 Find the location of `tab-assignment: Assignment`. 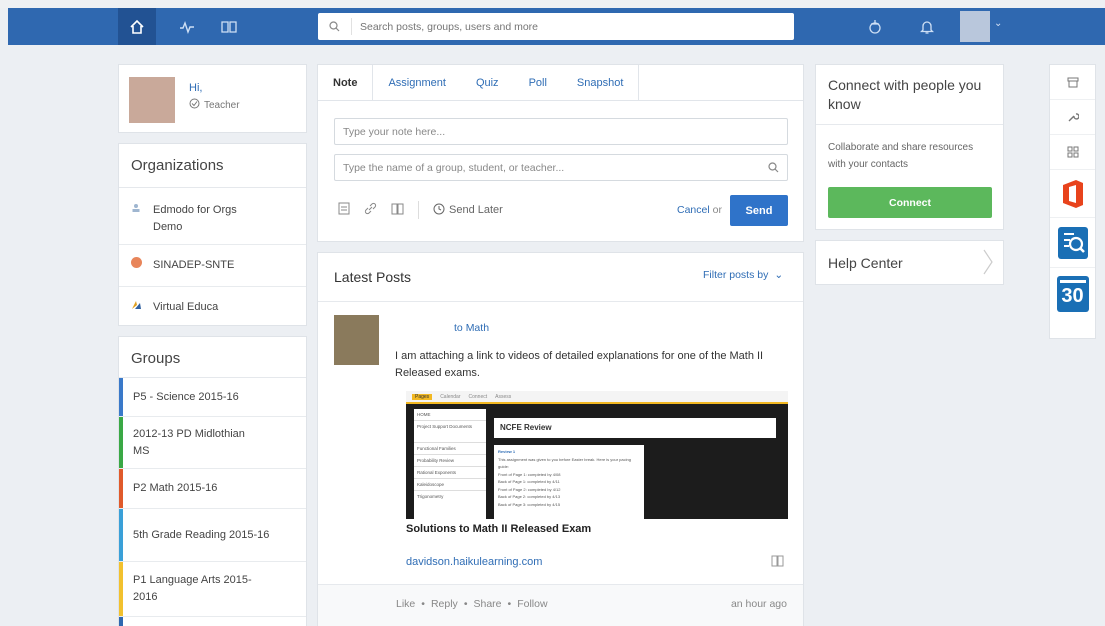

tab-assignment: Assignment is located at coordinates (416, 82).